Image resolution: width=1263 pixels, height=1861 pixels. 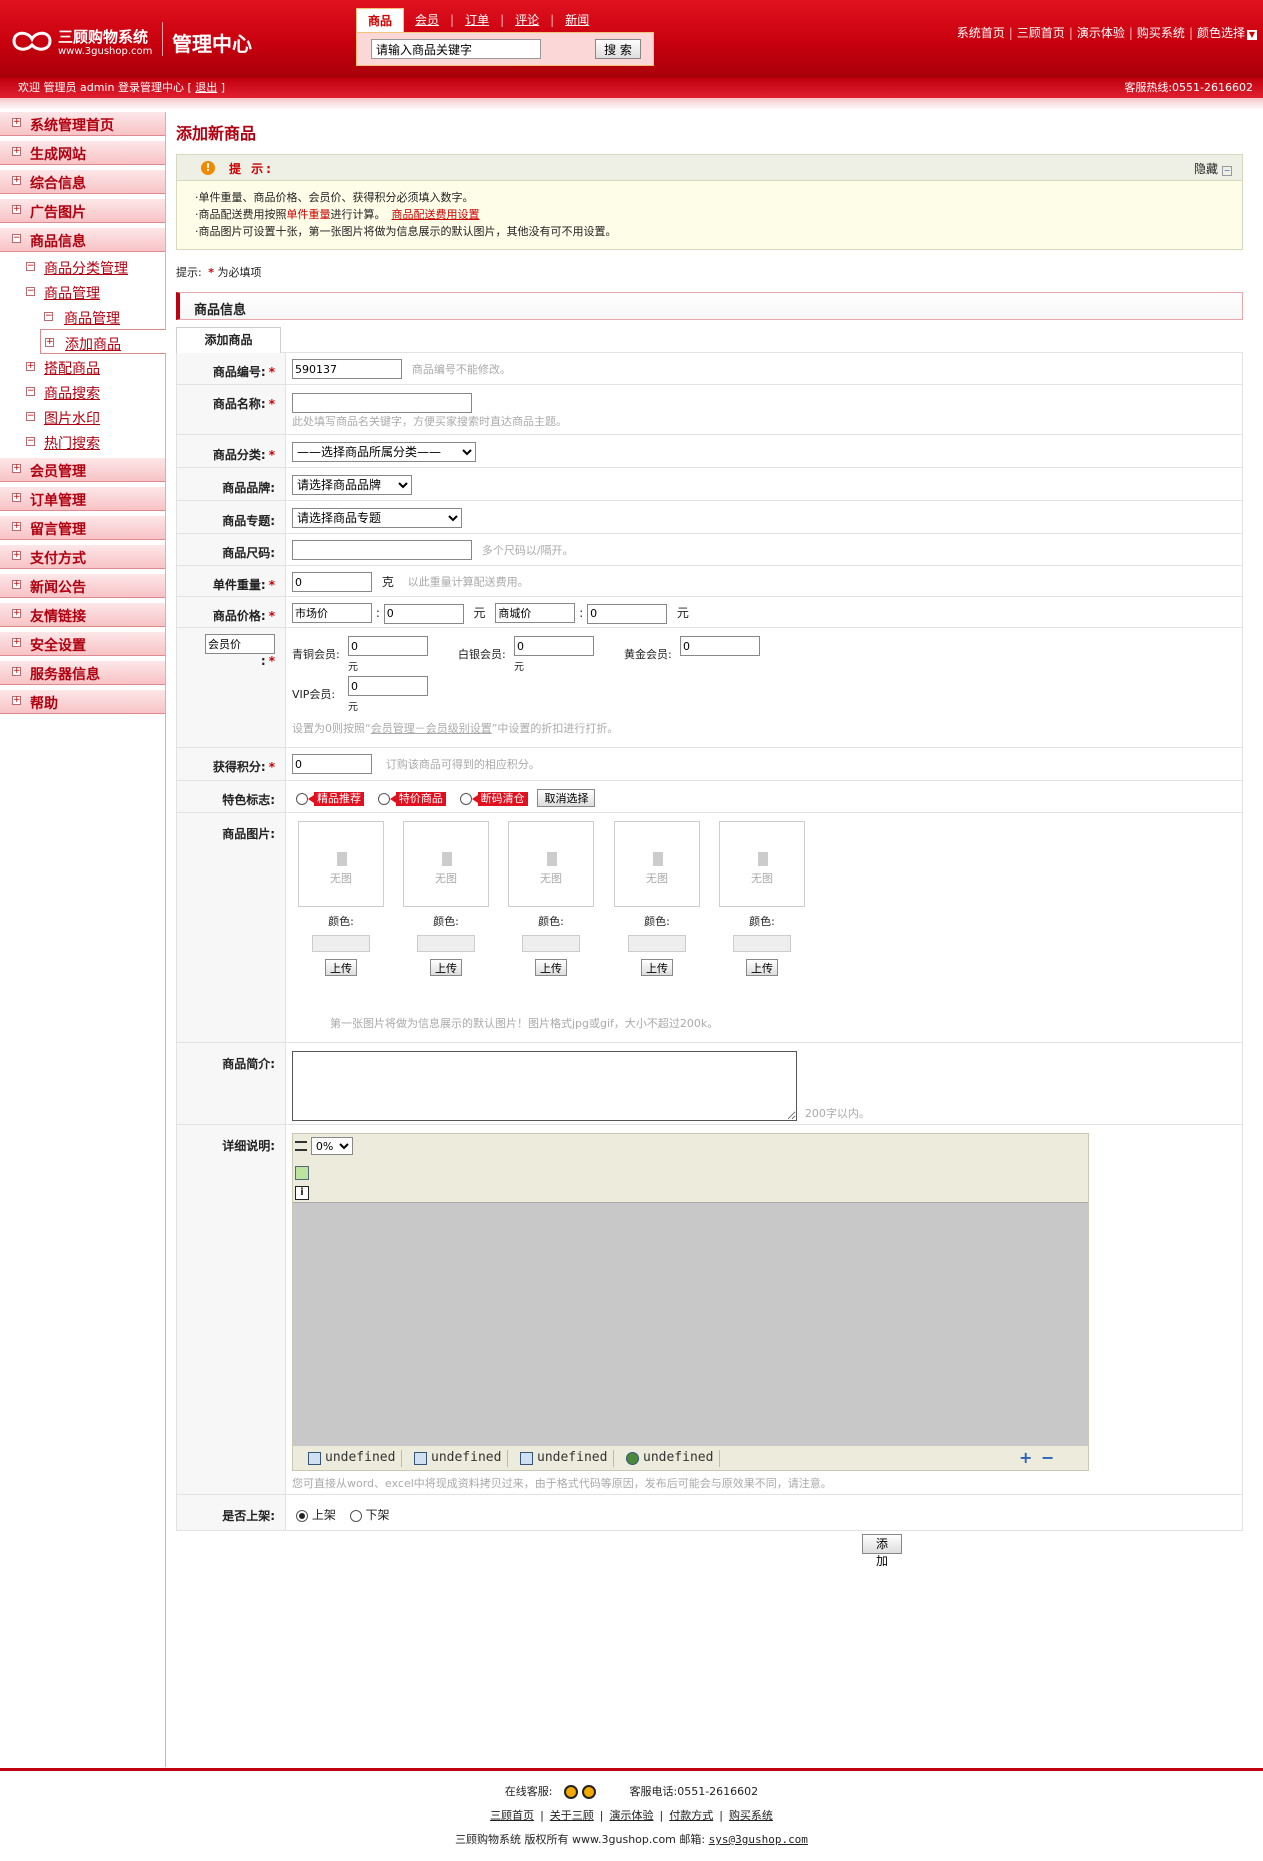 What do you see at coordinates (82, 702) in the screenshot?
I see `sidebar-item-help: + 帮助` at bounding box center [82, 702].